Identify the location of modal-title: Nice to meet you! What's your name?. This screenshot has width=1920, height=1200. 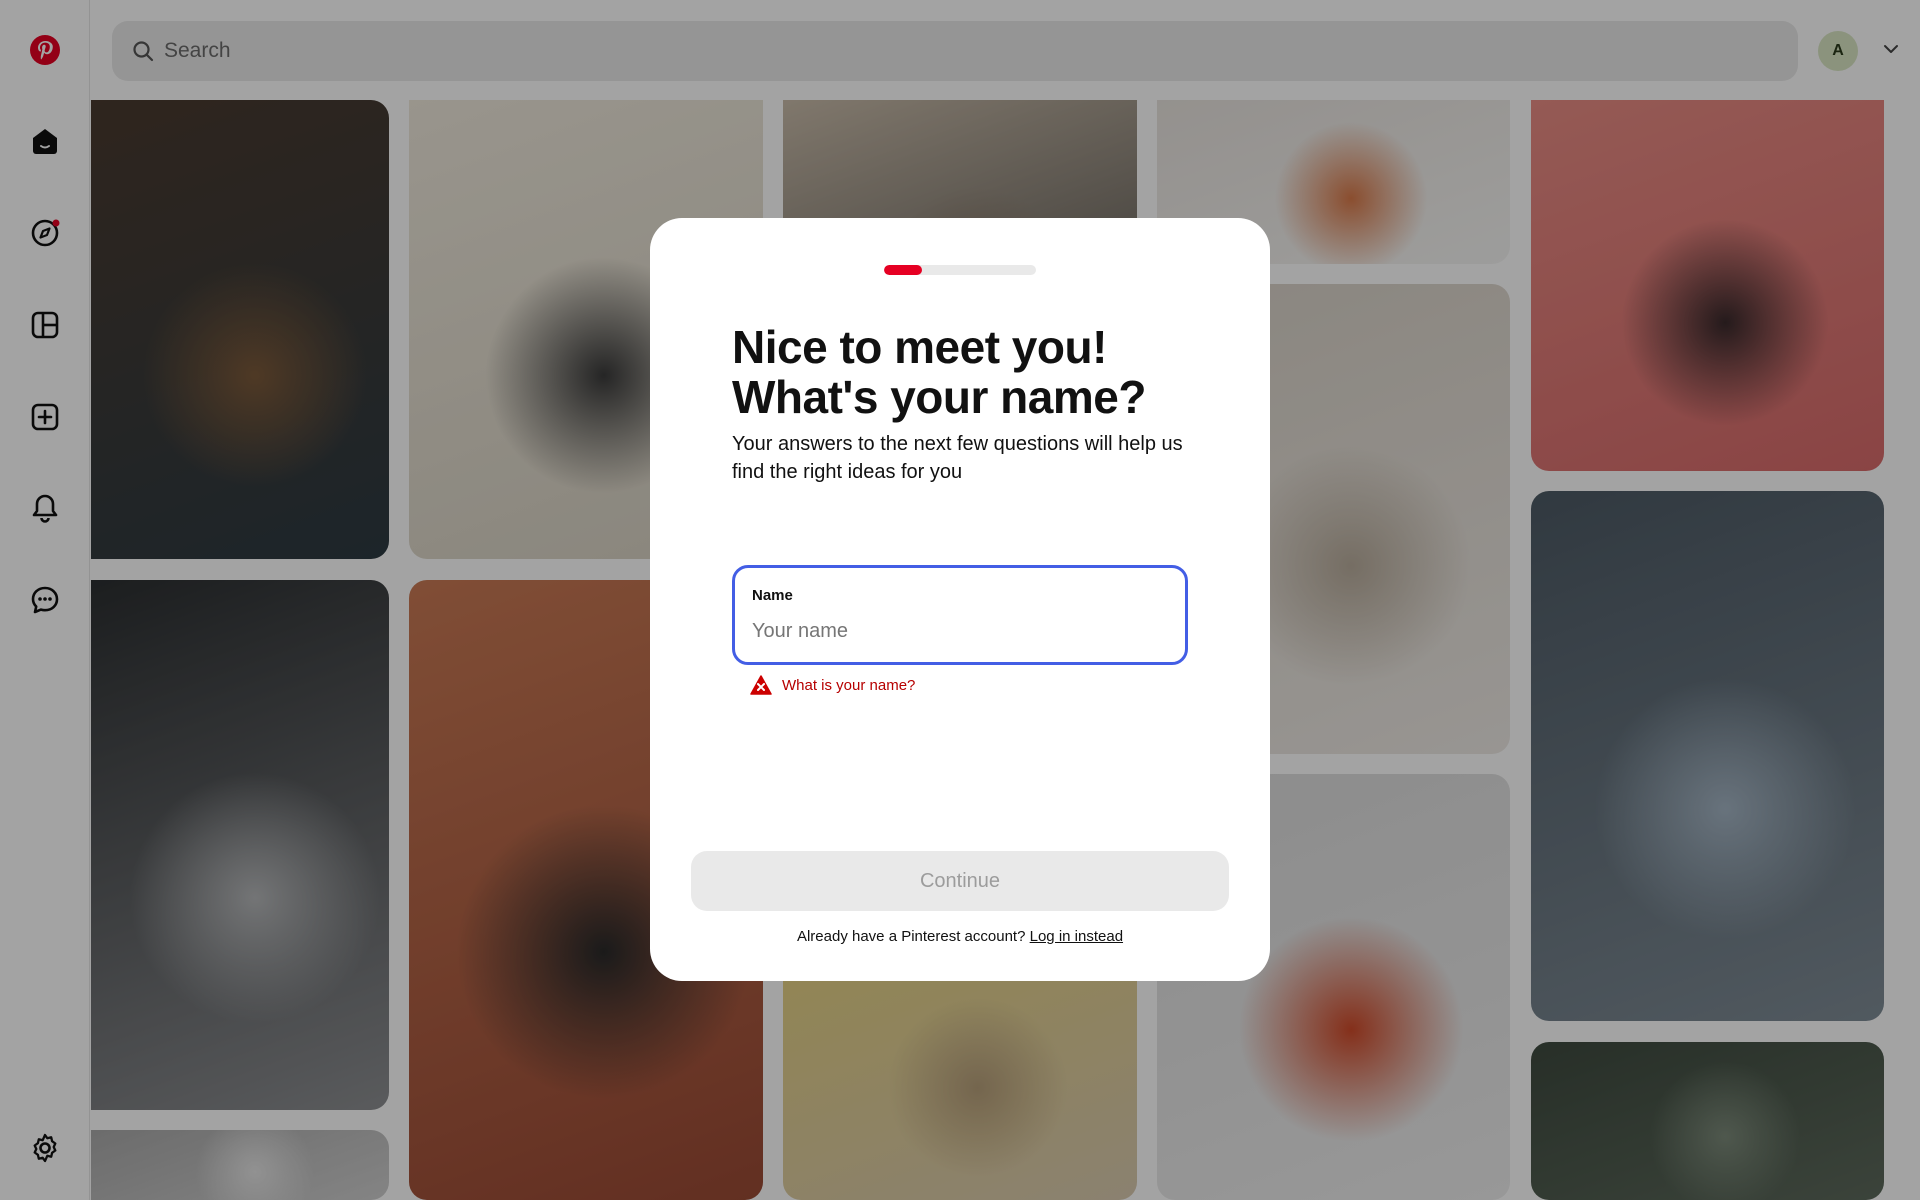
(967, 372).